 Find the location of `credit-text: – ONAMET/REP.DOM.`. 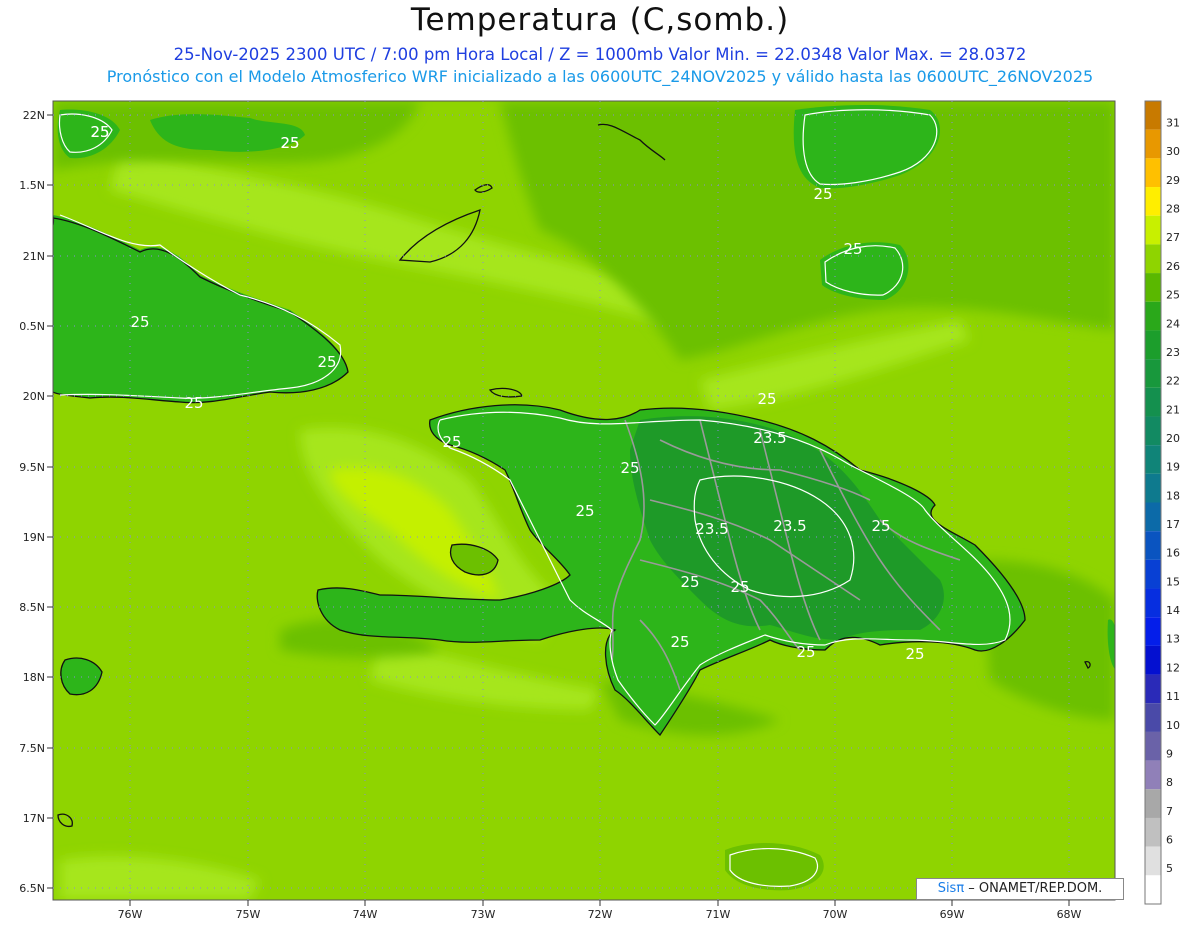

credit-text: – ONAMET/REP.DOM. is located at coordinates (1033, 888).